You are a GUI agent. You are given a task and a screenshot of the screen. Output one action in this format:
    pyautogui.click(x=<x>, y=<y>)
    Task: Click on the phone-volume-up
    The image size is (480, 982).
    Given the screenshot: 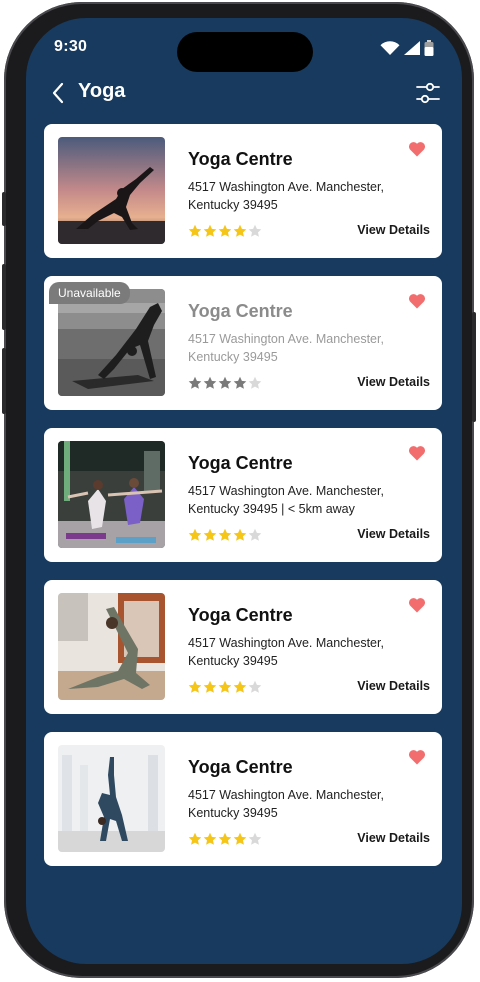 What is the action you would take?
    pyautogui.click(x=4, y=297)
    